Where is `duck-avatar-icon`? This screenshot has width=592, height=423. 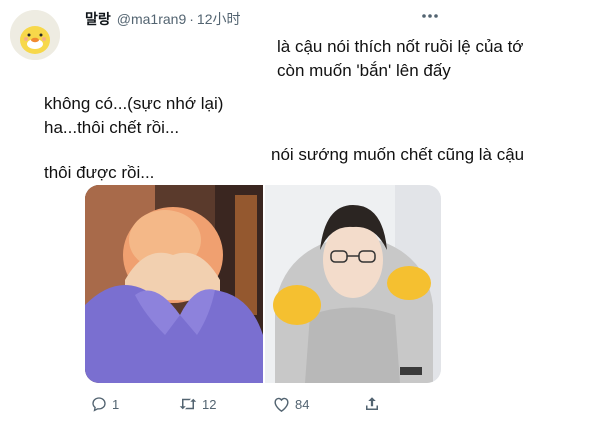 duck-avatar-icon is located at coordinates (35, 35).